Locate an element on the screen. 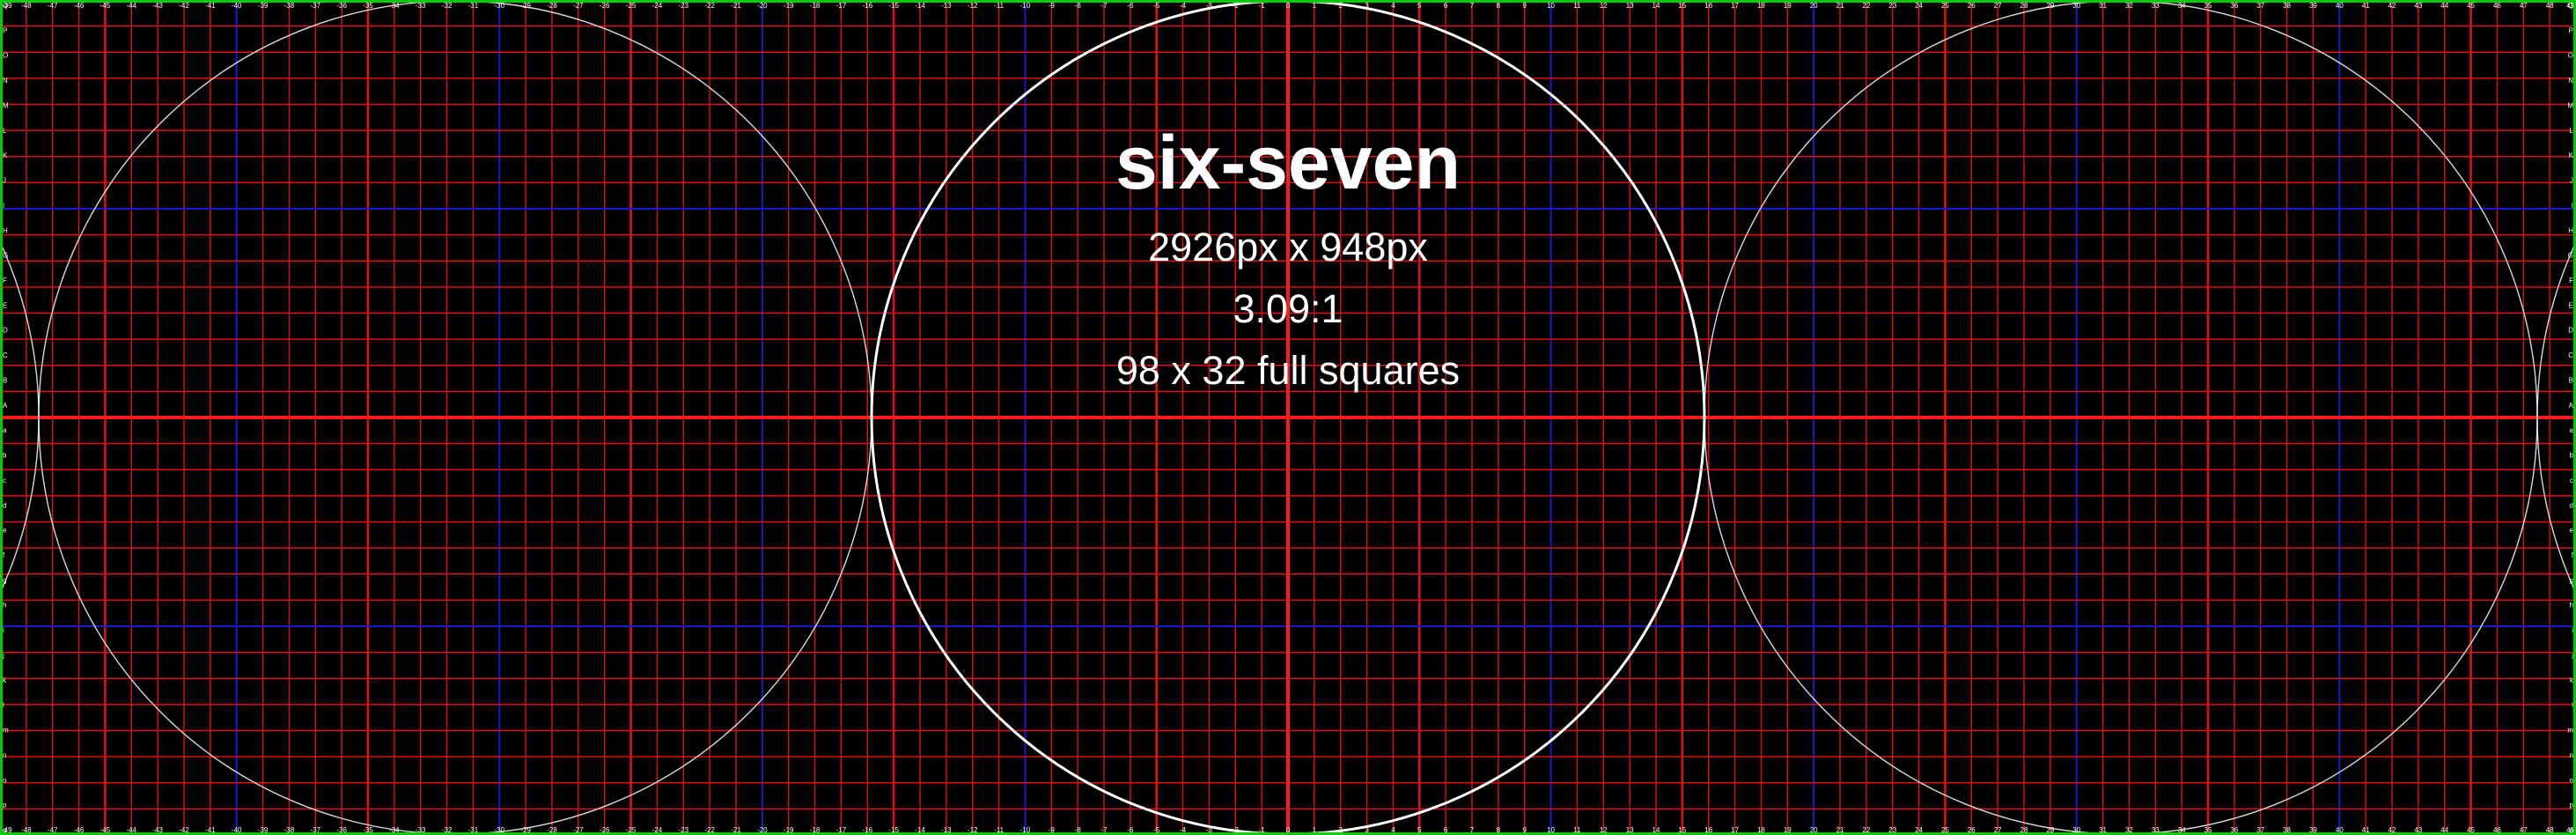 The width and height of the screenshot is (2576, 835). column-tick-label-top: -3 is located at coordinates (1209, 6).